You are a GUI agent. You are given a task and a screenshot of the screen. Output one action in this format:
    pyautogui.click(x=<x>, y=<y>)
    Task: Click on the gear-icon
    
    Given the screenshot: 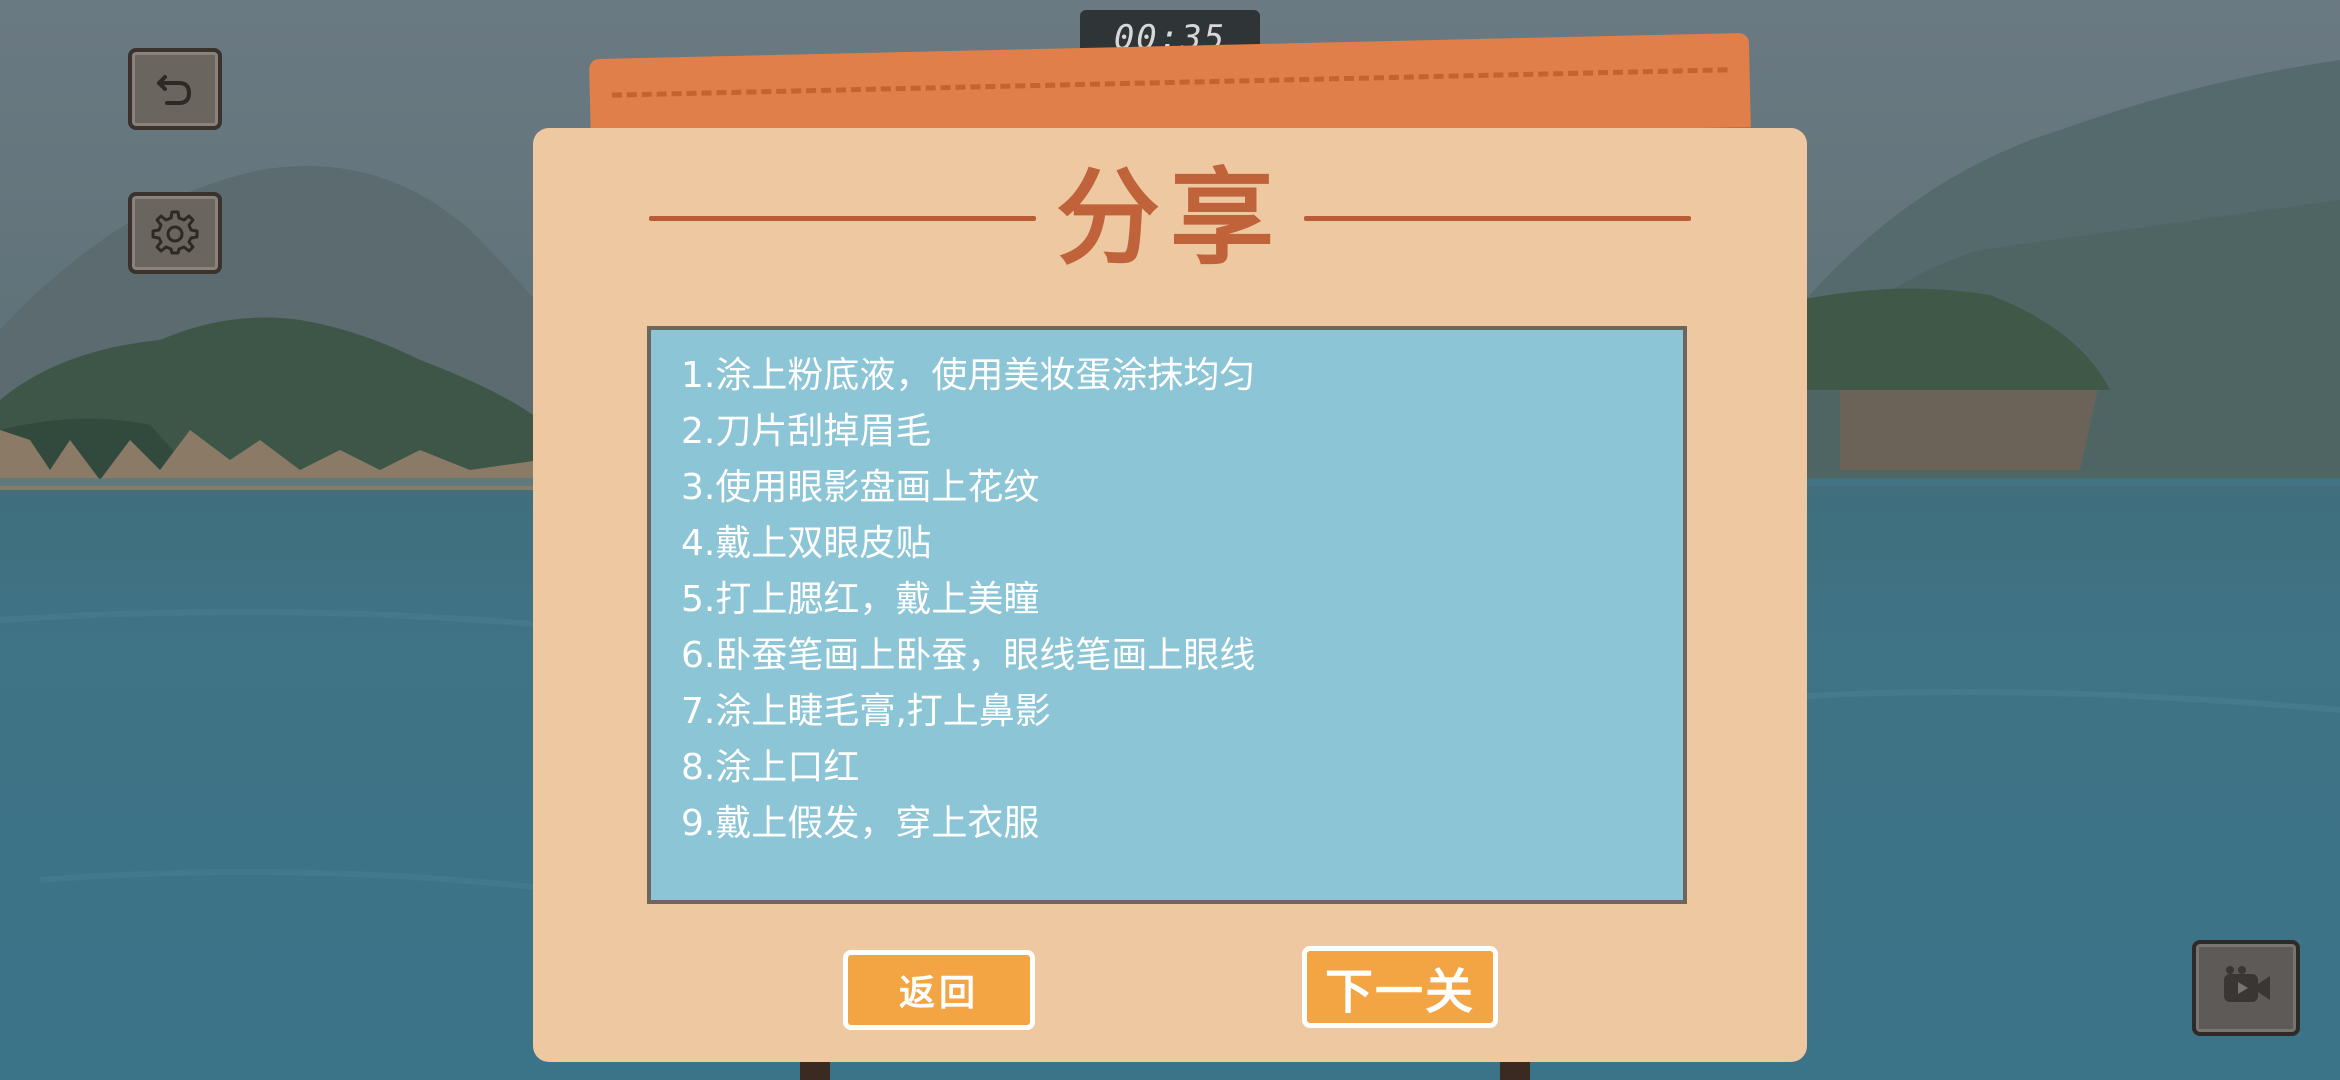 What is the action you would take?
    pyautogui.click(x=175, y=232)
    